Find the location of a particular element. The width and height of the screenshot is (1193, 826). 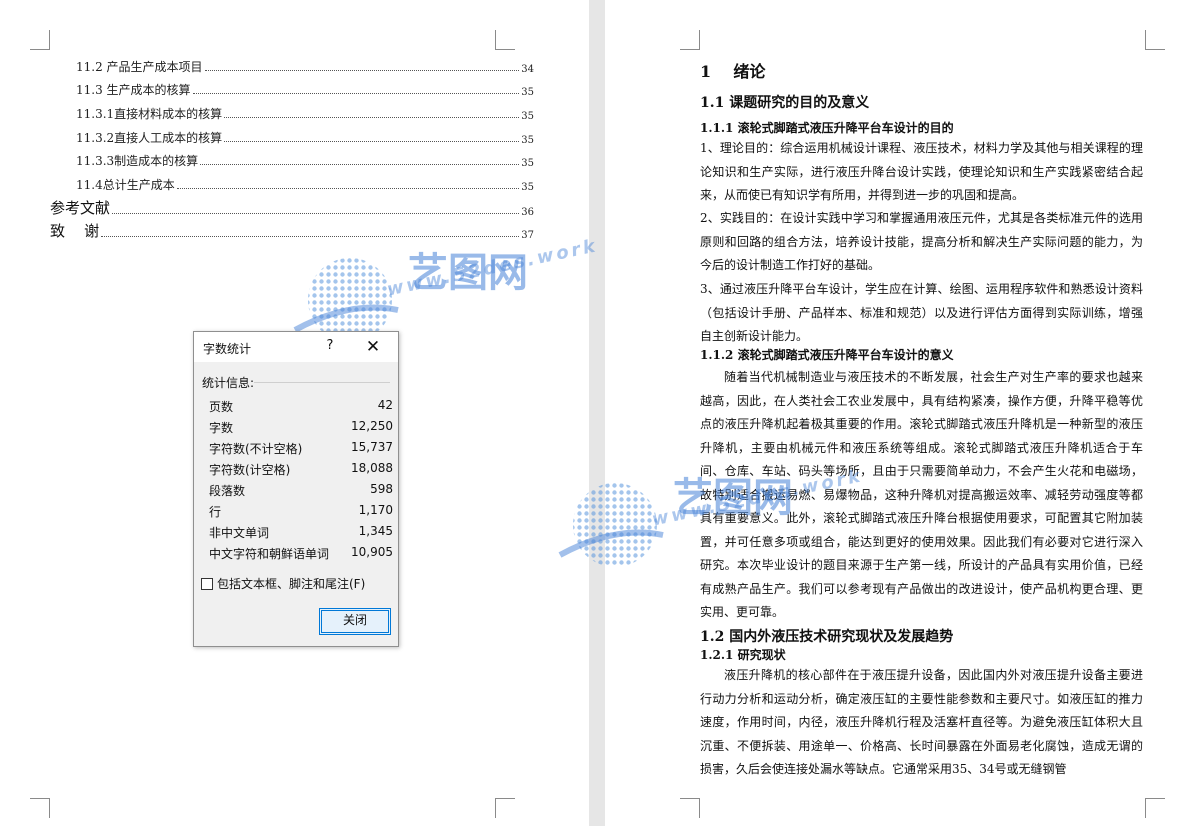

chapter-heading: 1 绪论 is located at coordinates (733, 71).